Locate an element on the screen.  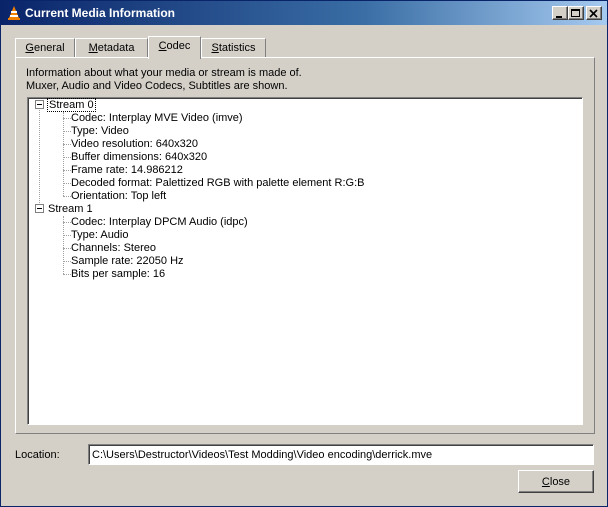
location-label: Location: is located at coordinates (37, 455).